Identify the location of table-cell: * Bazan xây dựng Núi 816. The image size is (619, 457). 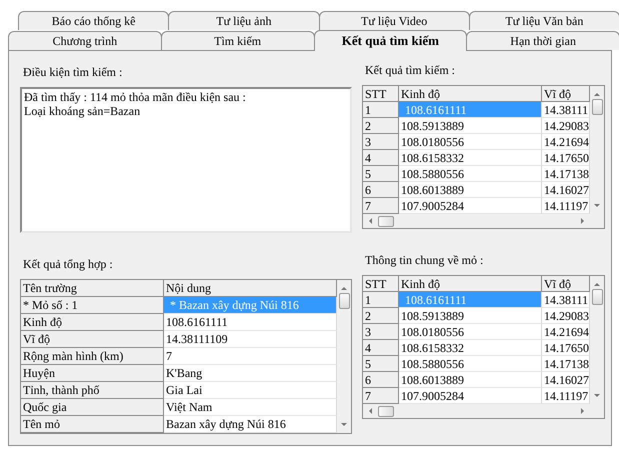
(250, 305).